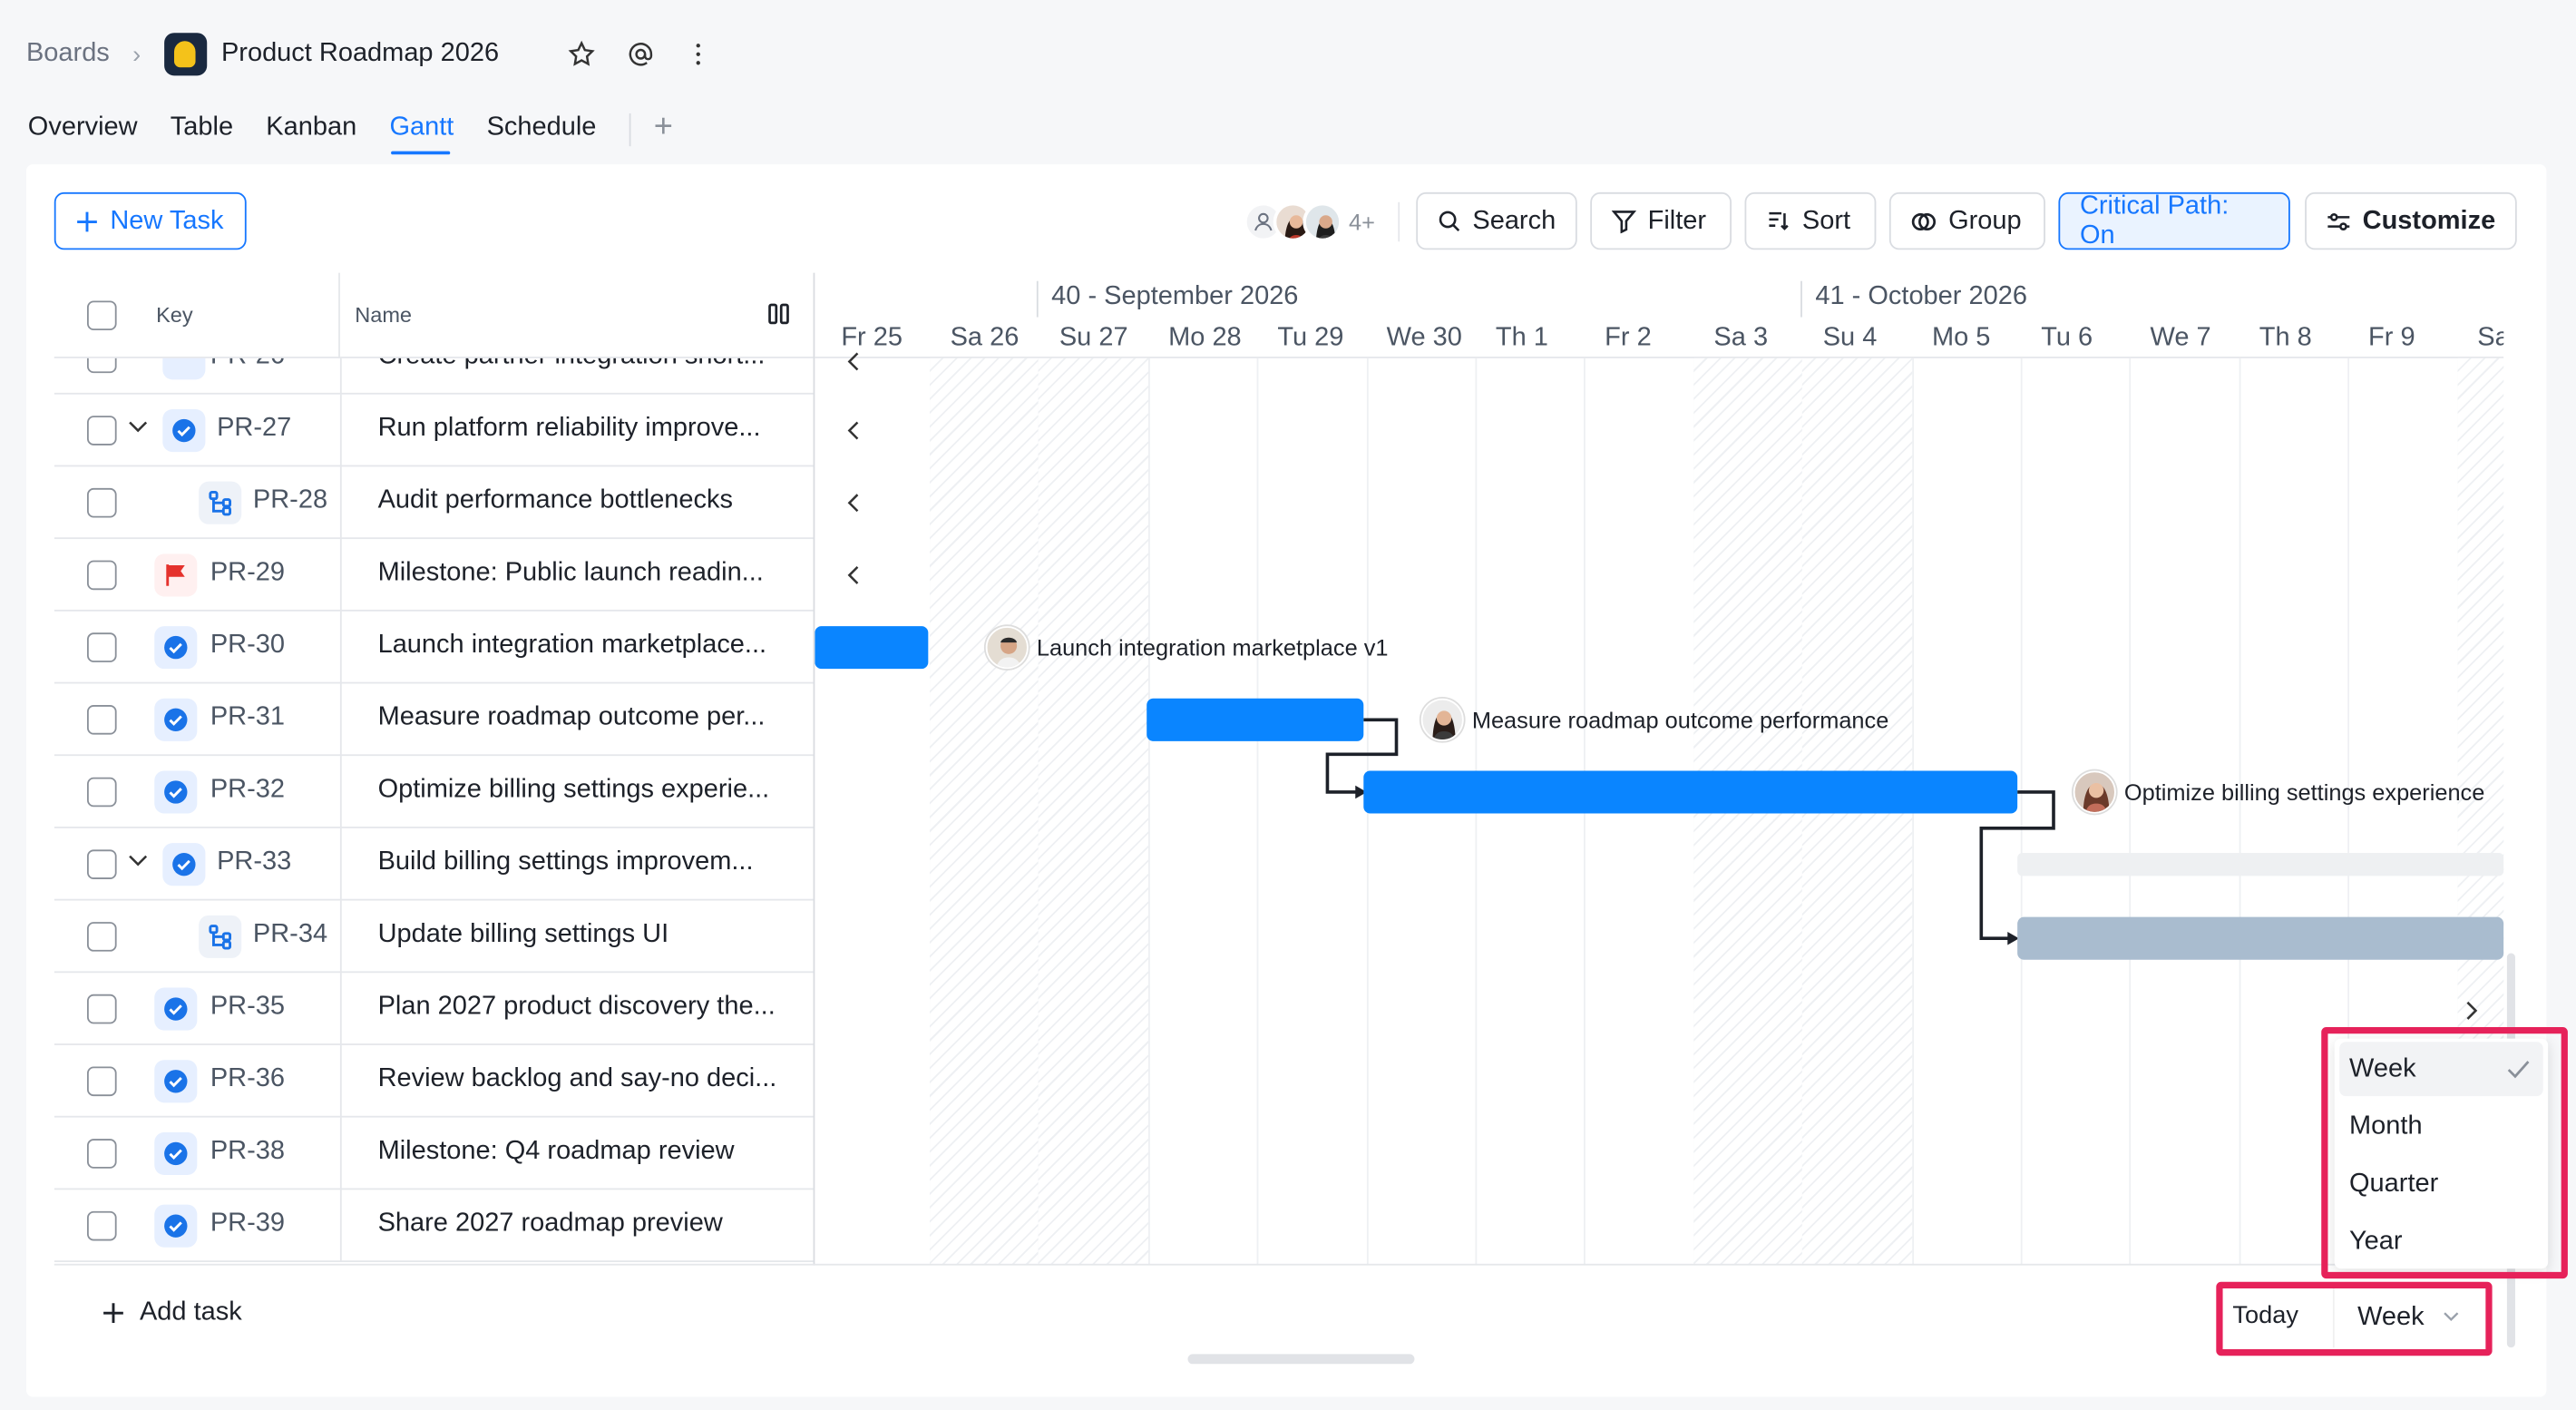 This screenshot has width=2576, height=1410. Describe the element at coordinates (247, 718) in the screenshot. I see `task-key: PR-31` at that location.